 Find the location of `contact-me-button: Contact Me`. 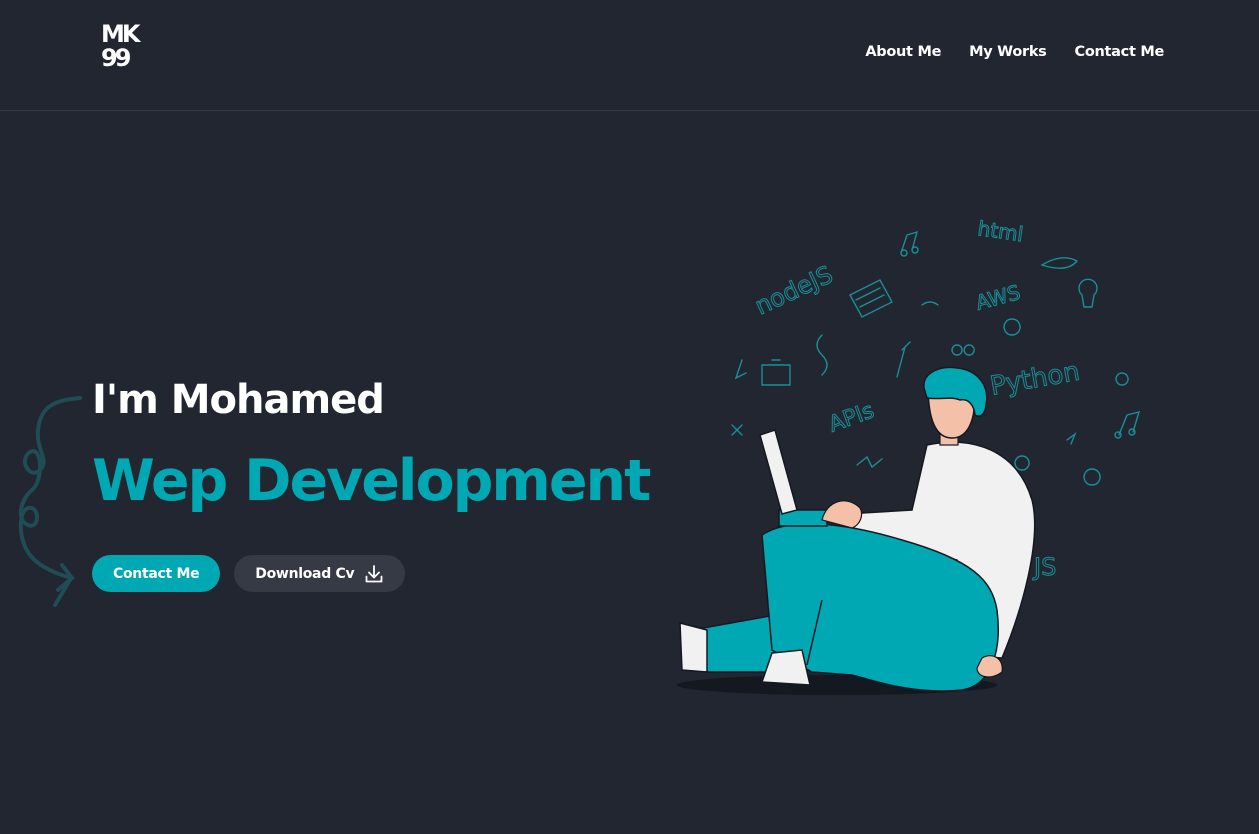

contact-me-button: Contact Me is located at coordinates (156, 573).